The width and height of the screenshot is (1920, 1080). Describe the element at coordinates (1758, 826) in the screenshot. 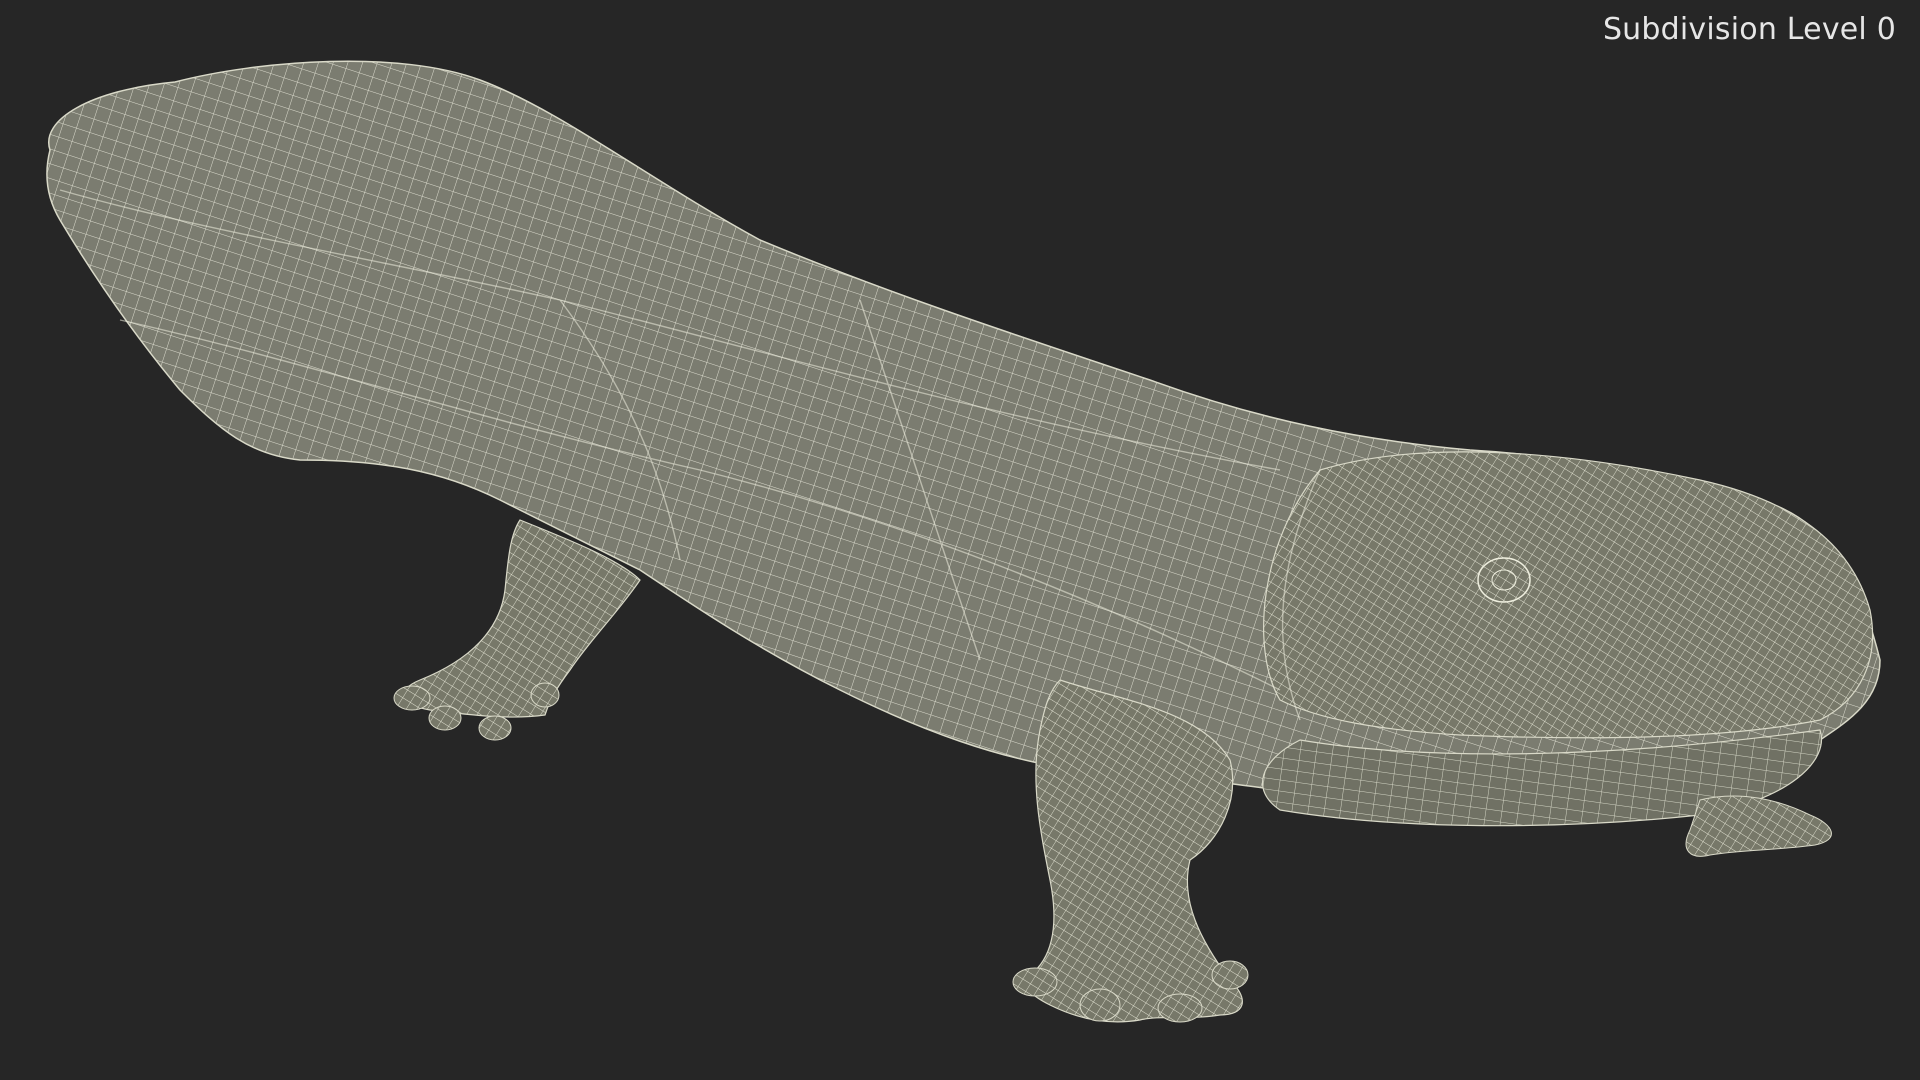

I see `far-front-foot-mesh` at that location.